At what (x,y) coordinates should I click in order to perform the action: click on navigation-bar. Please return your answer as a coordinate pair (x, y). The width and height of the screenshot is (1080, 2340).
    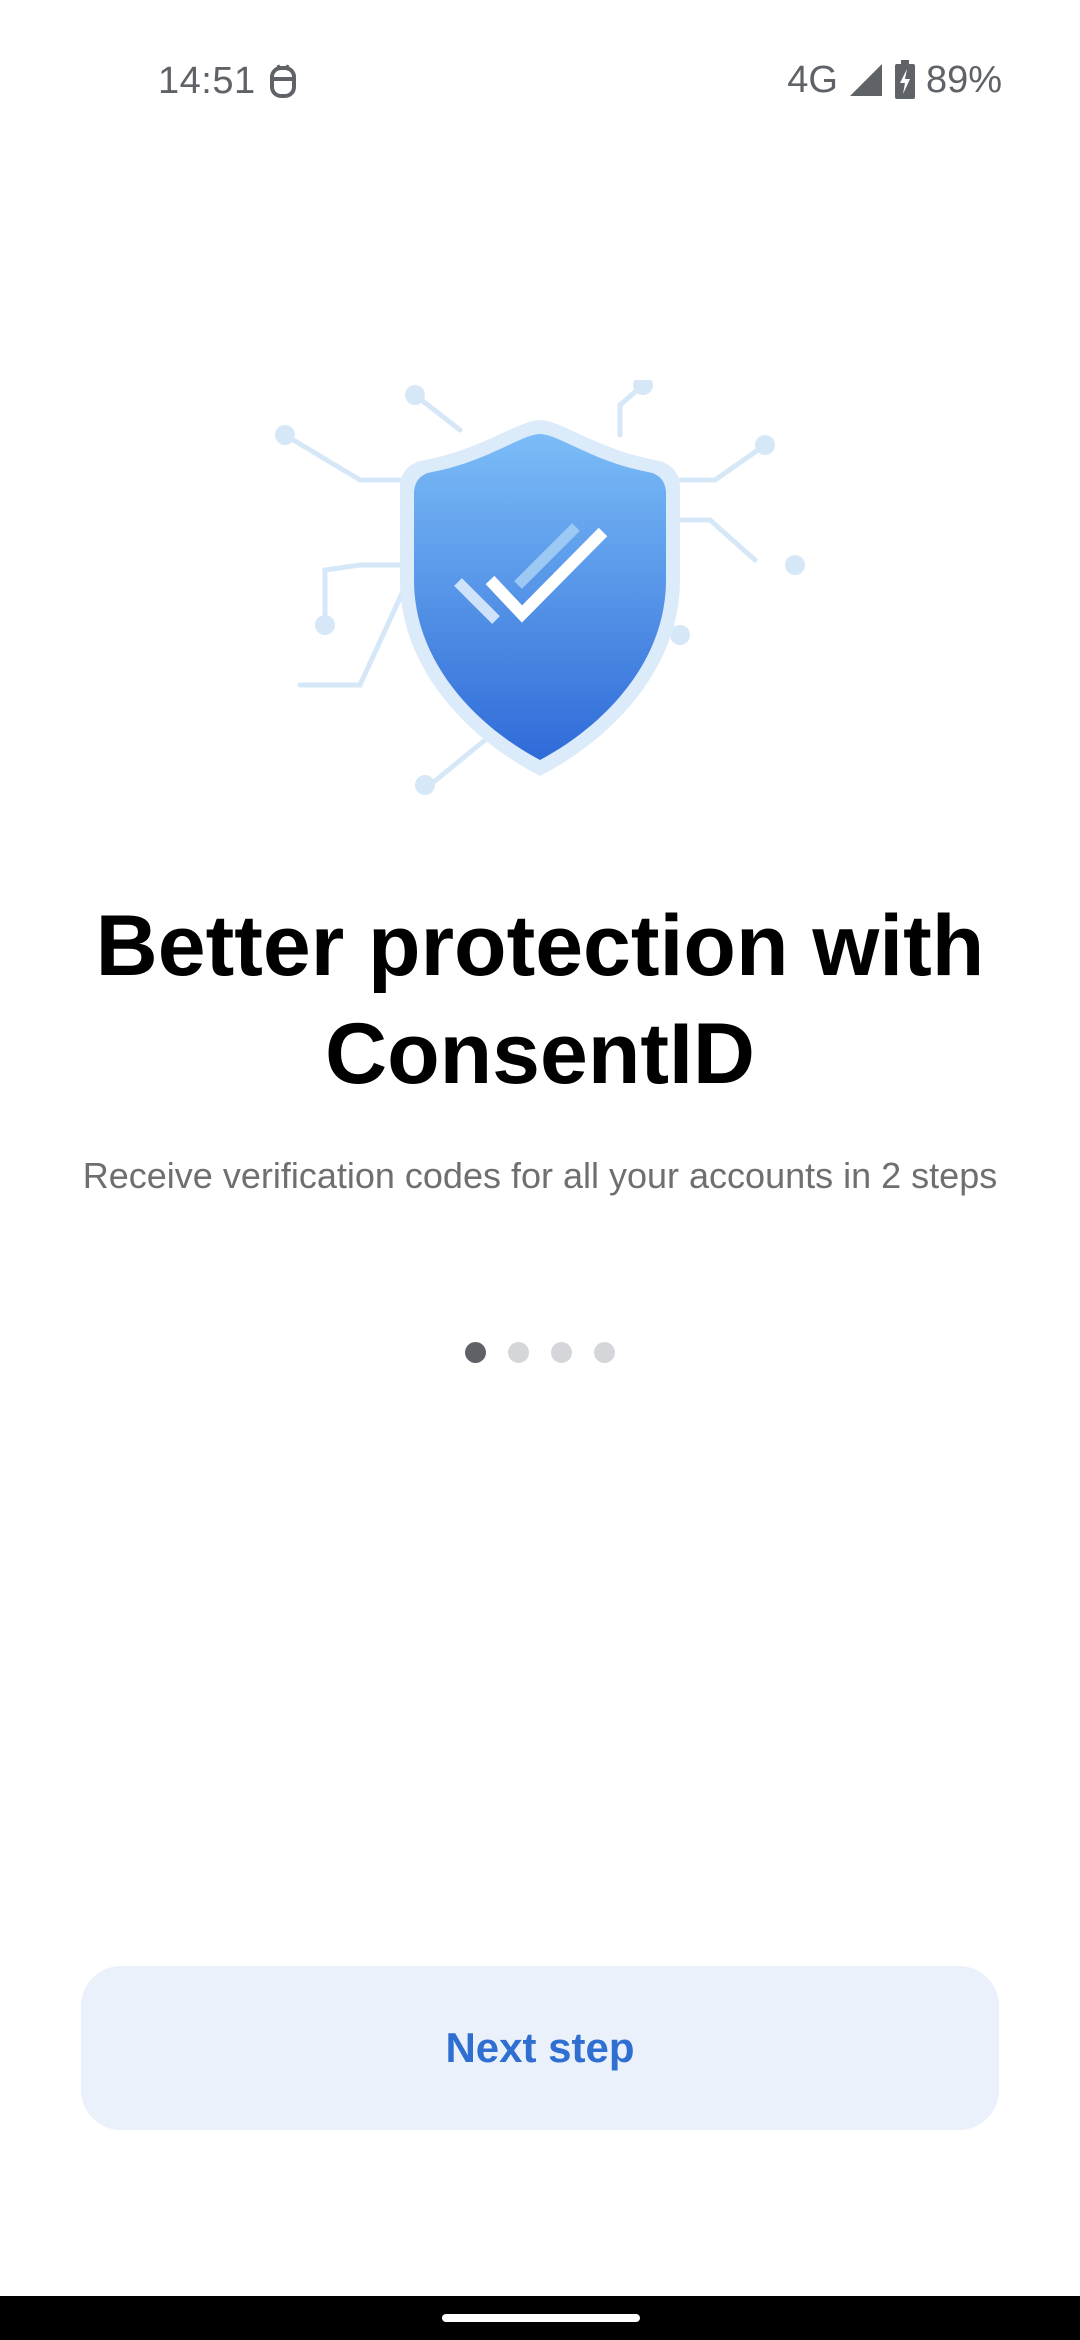
    Looking at the image, I should click on (540, 2318).